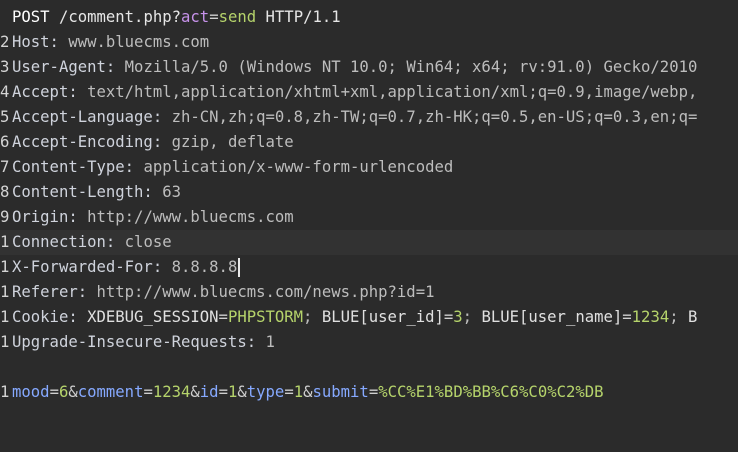 The image size is (738, 452). Describe the element at coordinates (78, 167) in the screenshot. I see `header-key: Content-Type:` at that location.